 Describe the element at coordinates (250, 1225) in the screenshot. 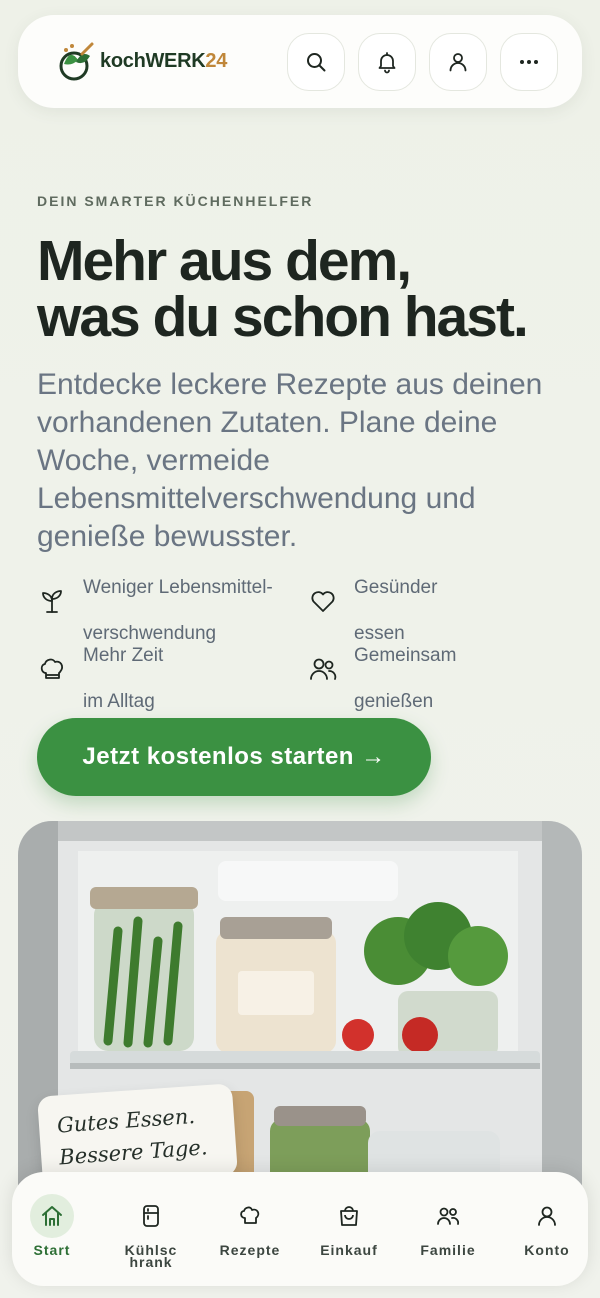

I see `nav-item-rezepte: Rezepte` at that location.